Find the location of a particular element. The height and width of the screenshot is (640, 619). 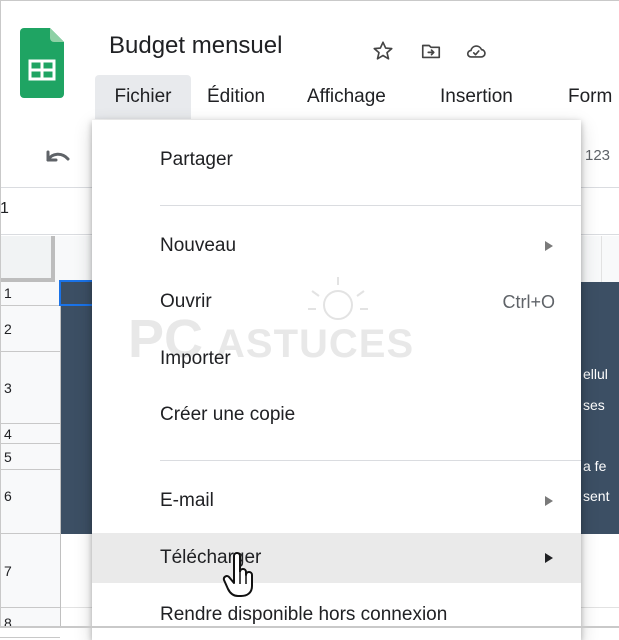

menu-item-importer: Importer is located at coordinates (336, 359).